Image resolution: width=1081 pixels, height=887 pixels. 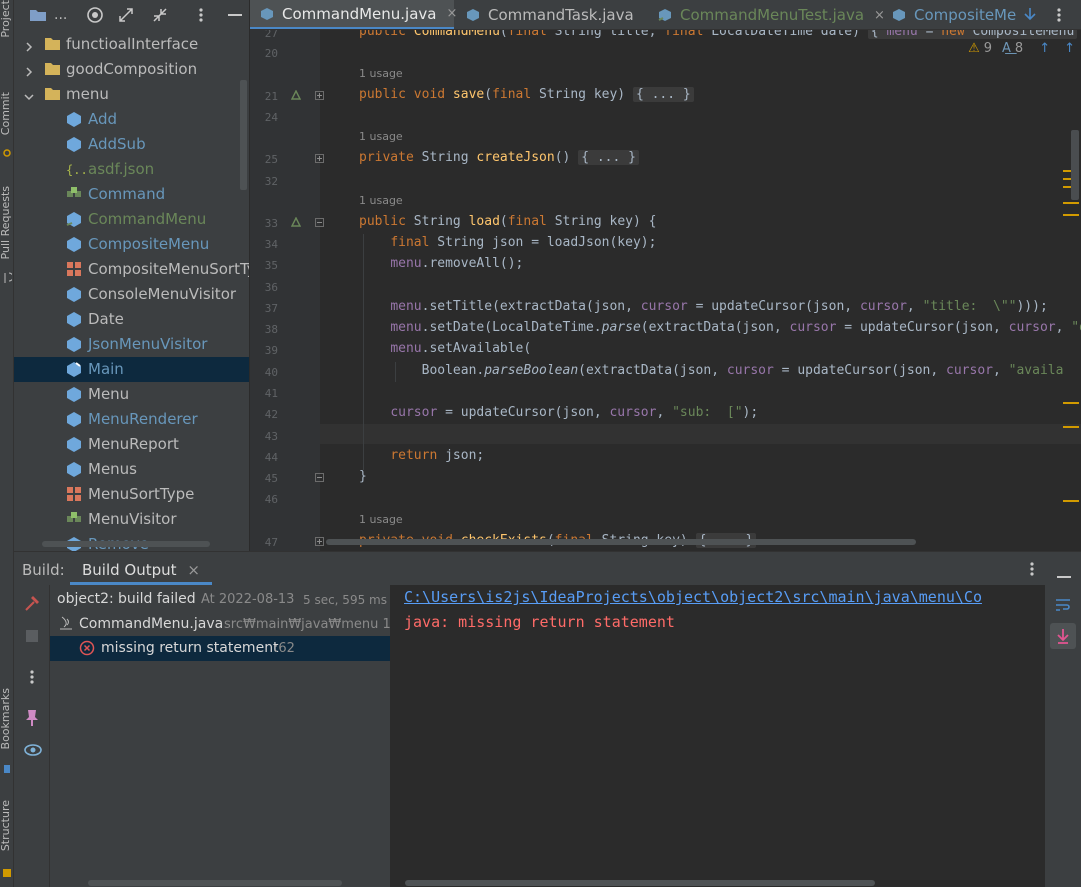 What do you see at coordinates (131, 219) in the screenshot?
I see `tree-item-commandmenu: CommandMenu` at bounding box center [131, 219].